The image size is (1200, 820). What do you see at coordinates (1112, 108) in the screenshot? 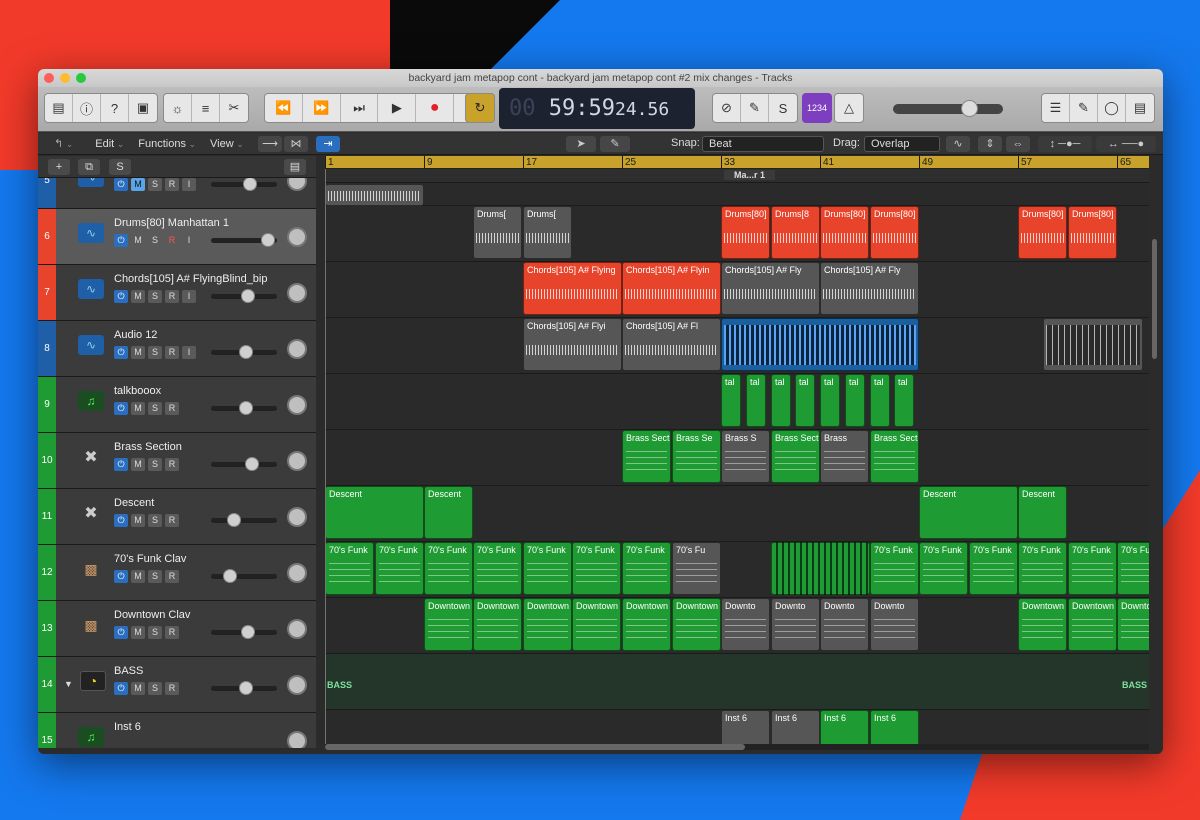
I see `loop-browser-icon: ◯` at bounding box center [1112, 108].